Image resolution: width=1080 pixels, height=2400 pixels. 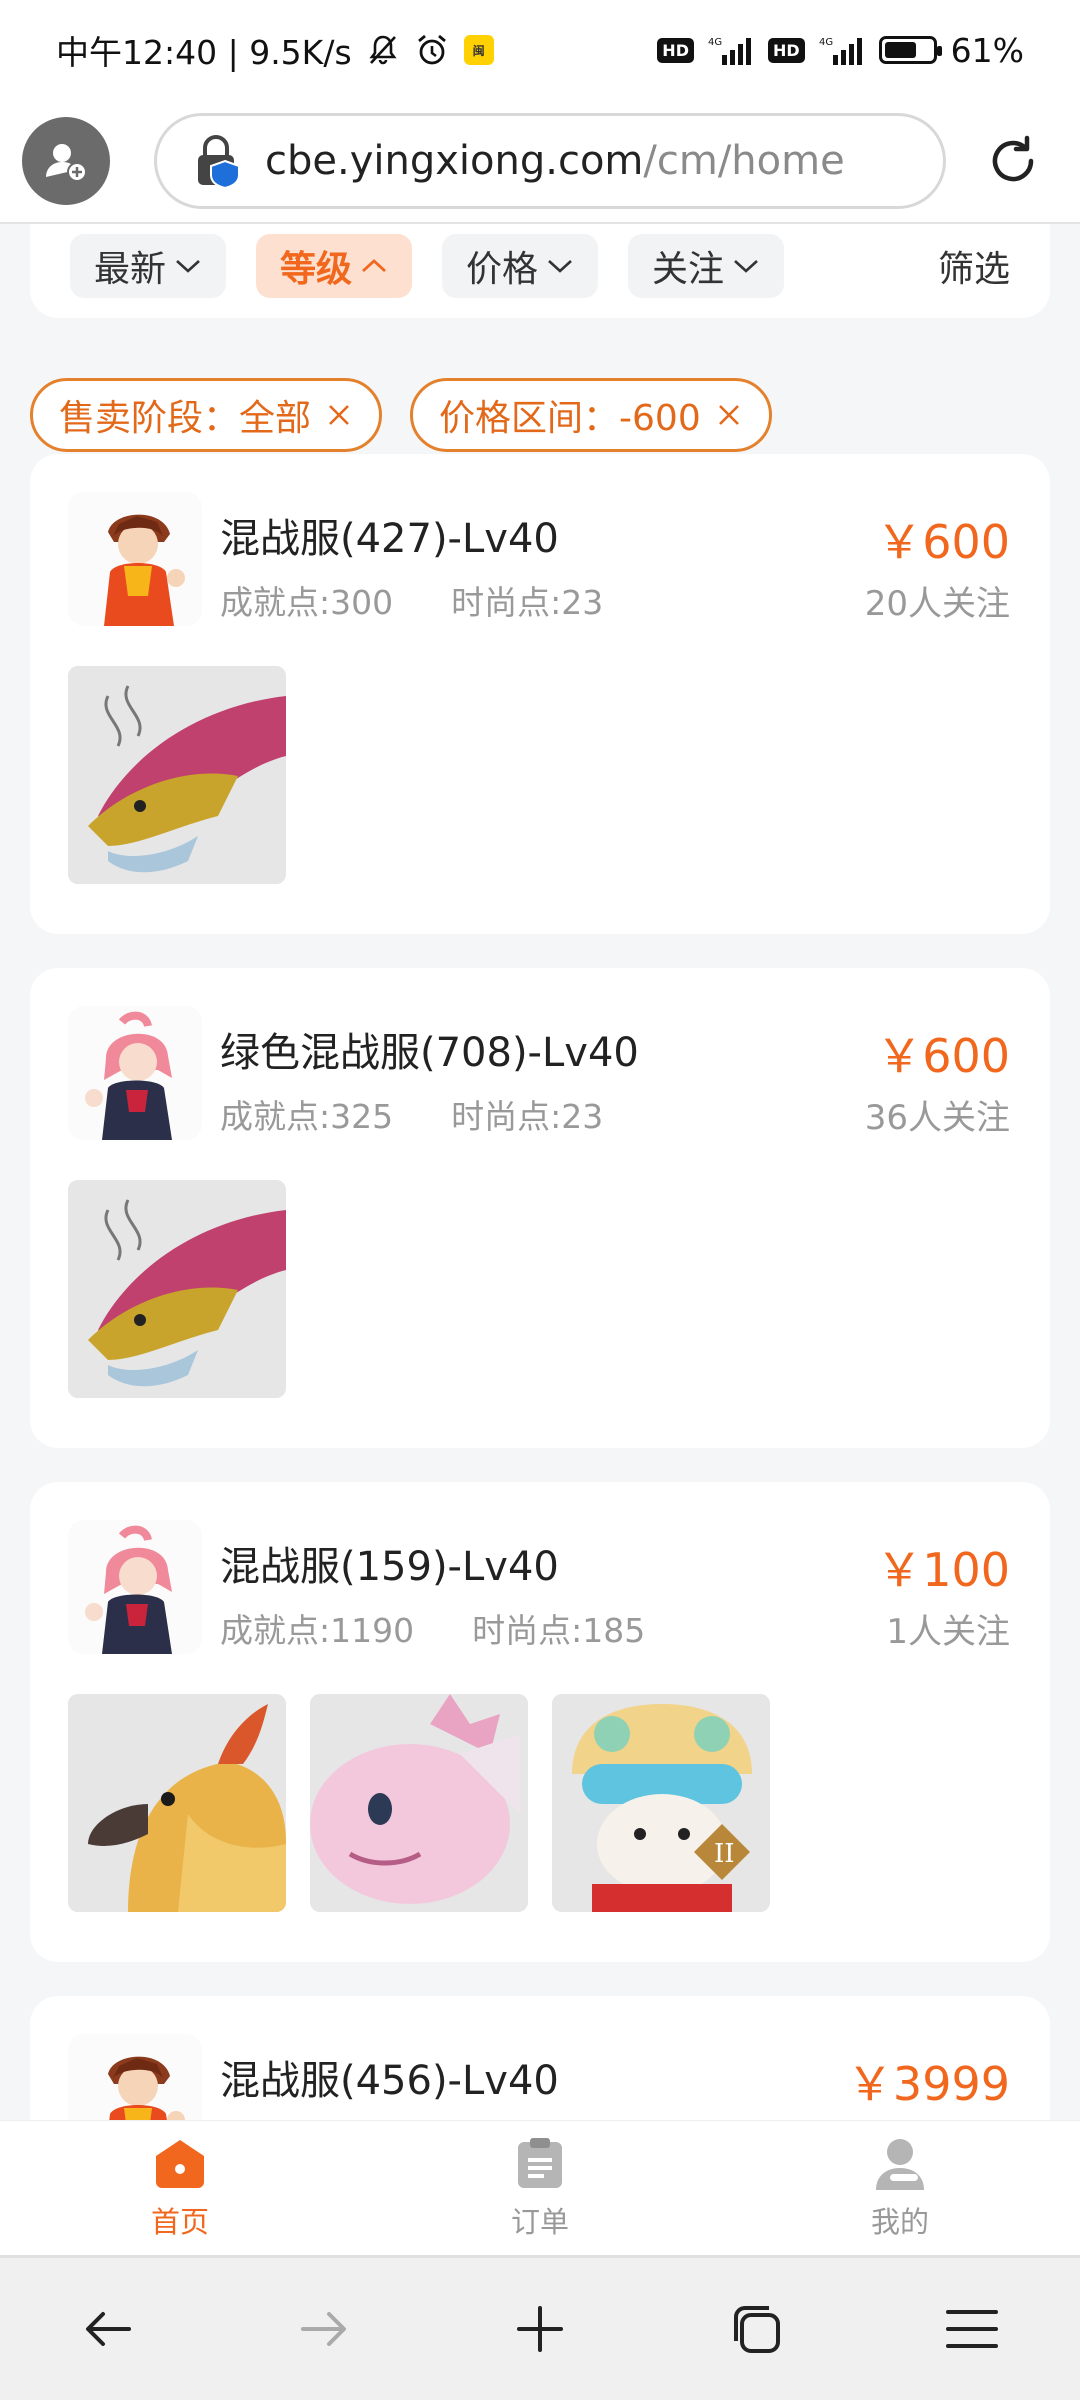 I want to click on tab-me: 我的, so click(x=900, y=2188).